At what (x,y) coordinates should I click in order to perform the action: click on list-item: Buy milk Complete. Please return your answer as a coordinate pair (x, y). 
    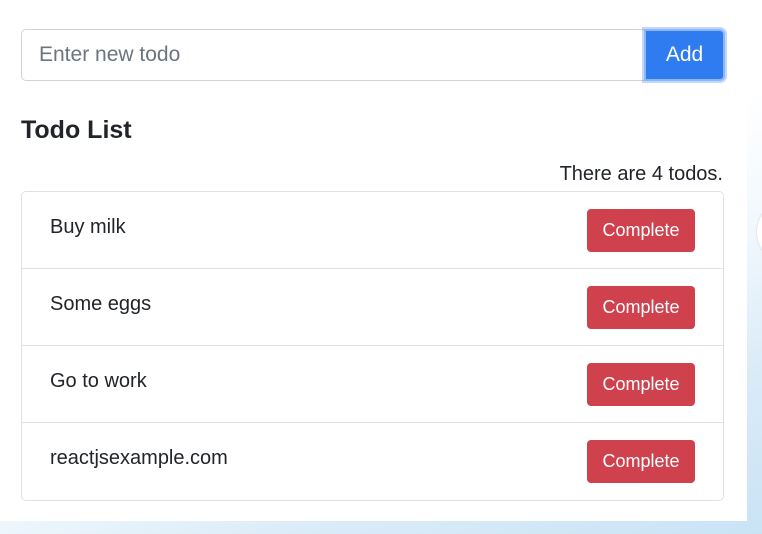
    Looking at the image, I should click on (372, 230).